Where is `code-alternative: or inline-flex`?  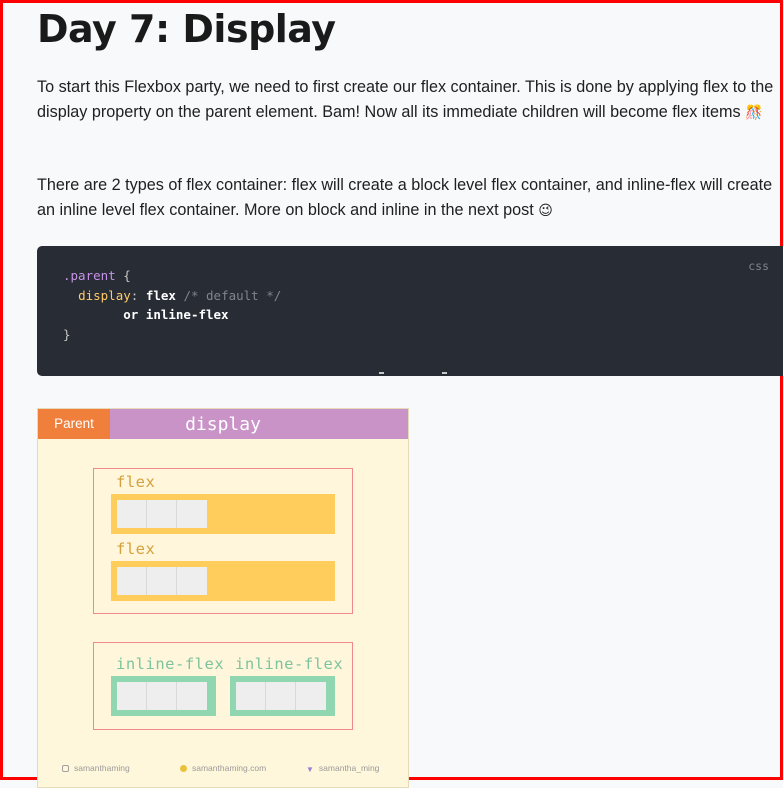 code-alternative: or inline-flex is located at coordinates (176, 314).